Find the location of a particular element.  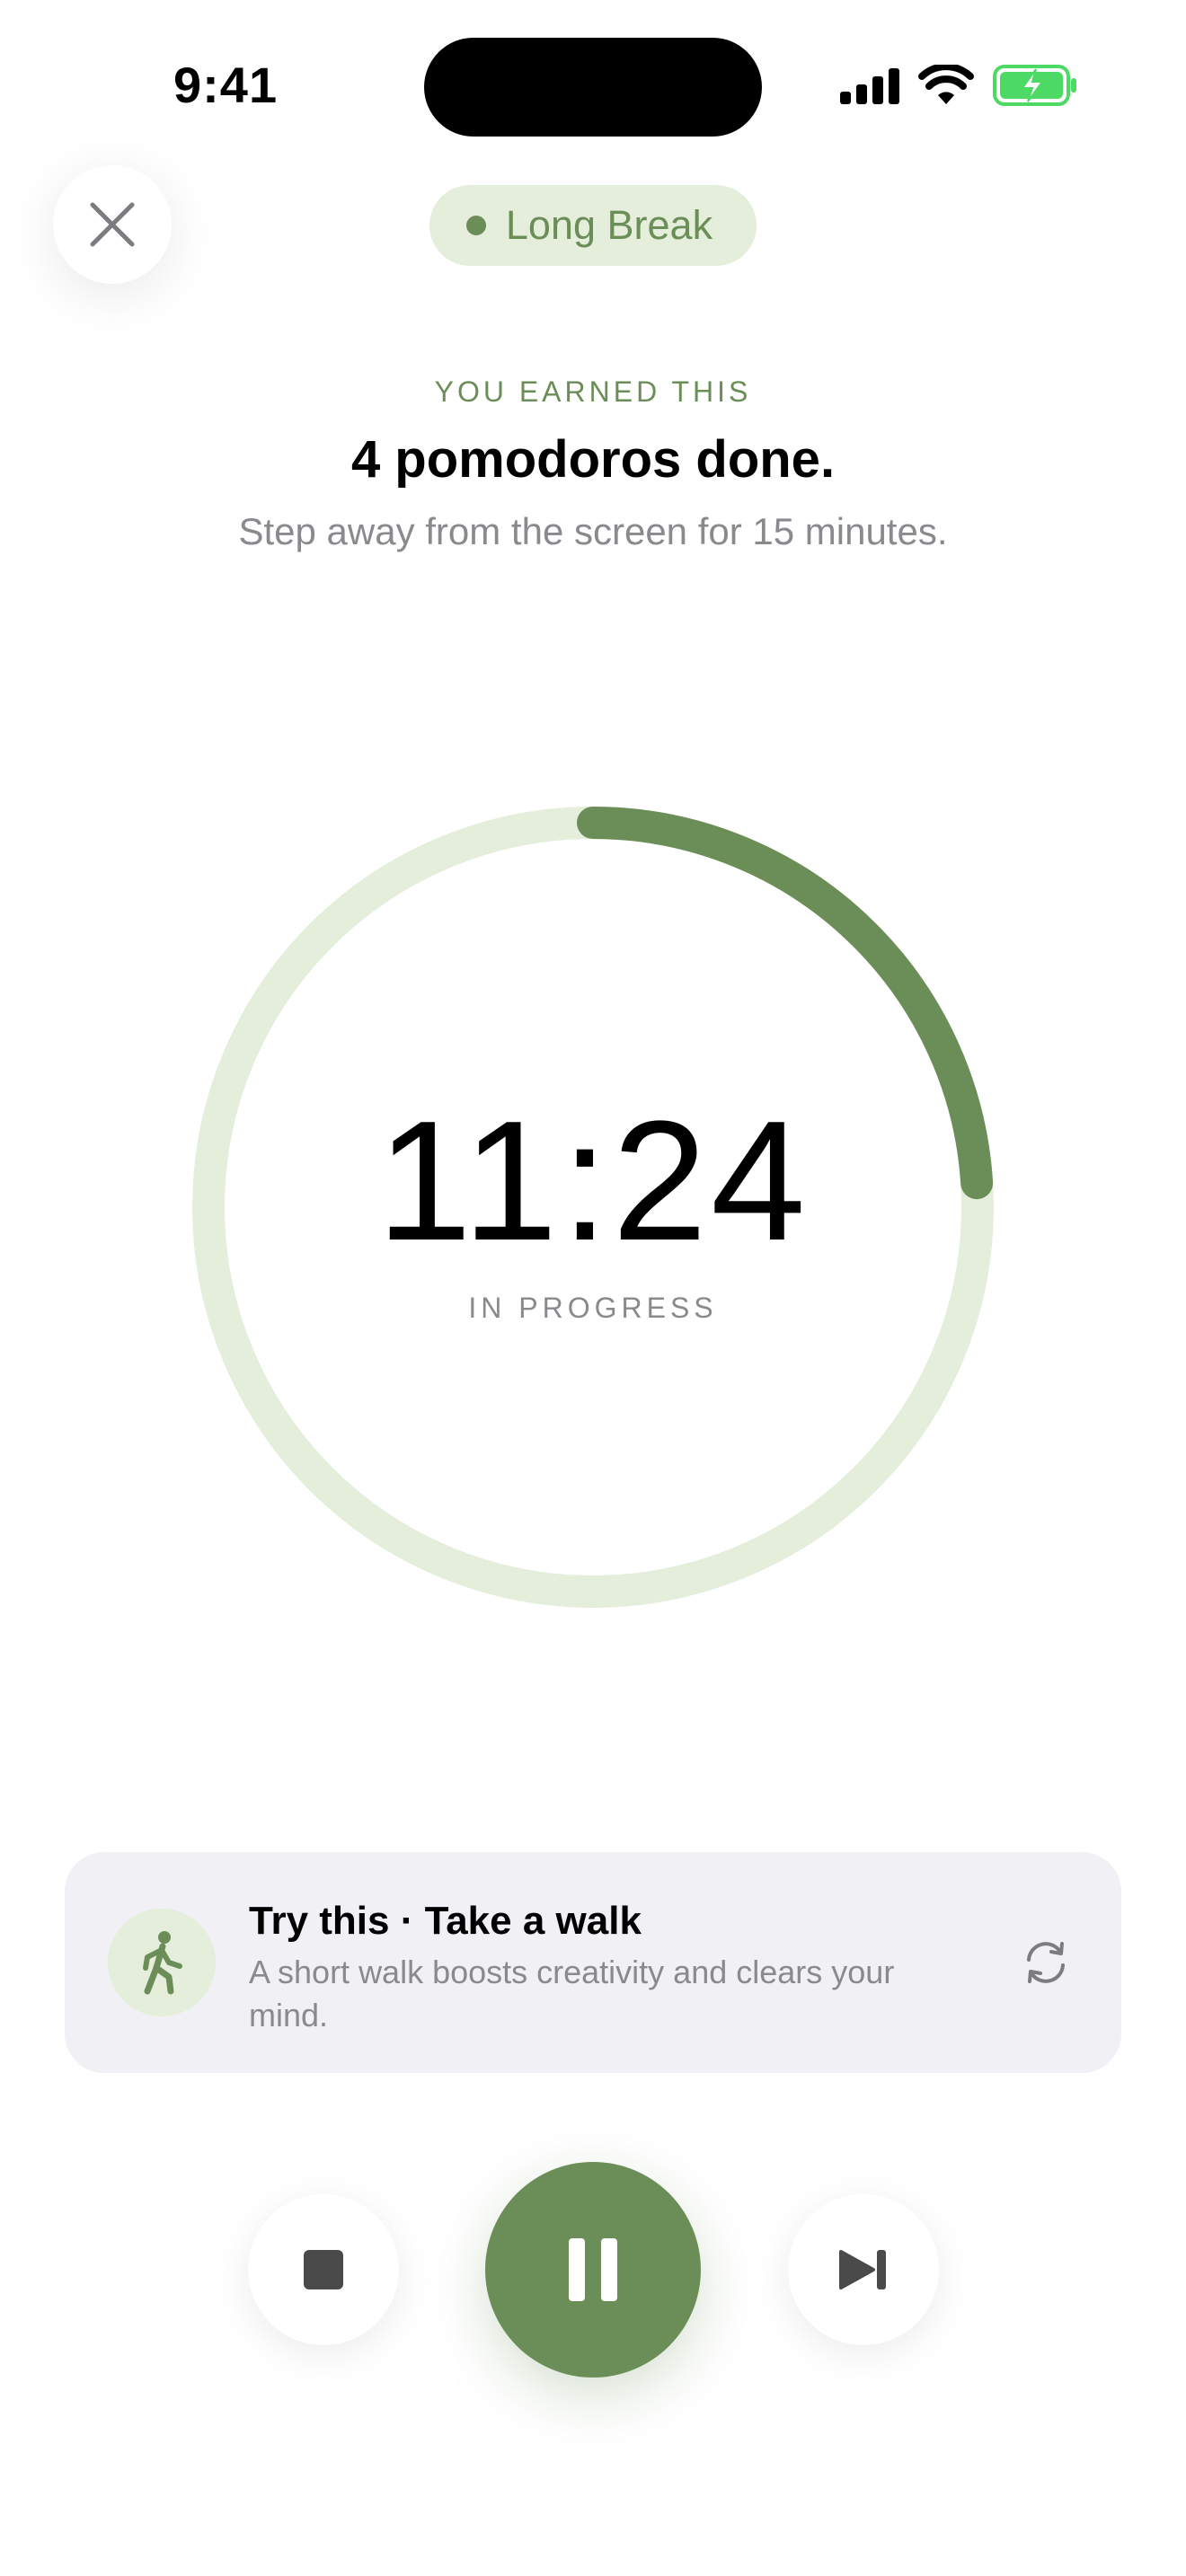

pause-icon is located at coordinates (593, 2269).